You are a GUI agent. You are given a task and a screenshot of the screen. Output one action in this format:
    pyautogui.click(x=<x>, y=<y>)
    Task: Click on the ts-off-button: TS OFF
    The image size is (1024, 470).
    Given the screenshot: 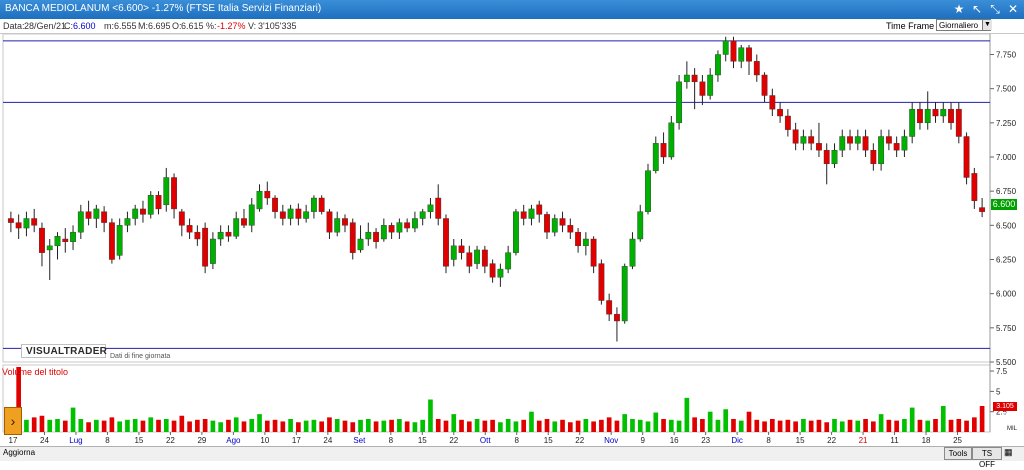 What is the action you would take?
    pyautogui.click(x=987, y=458)
    